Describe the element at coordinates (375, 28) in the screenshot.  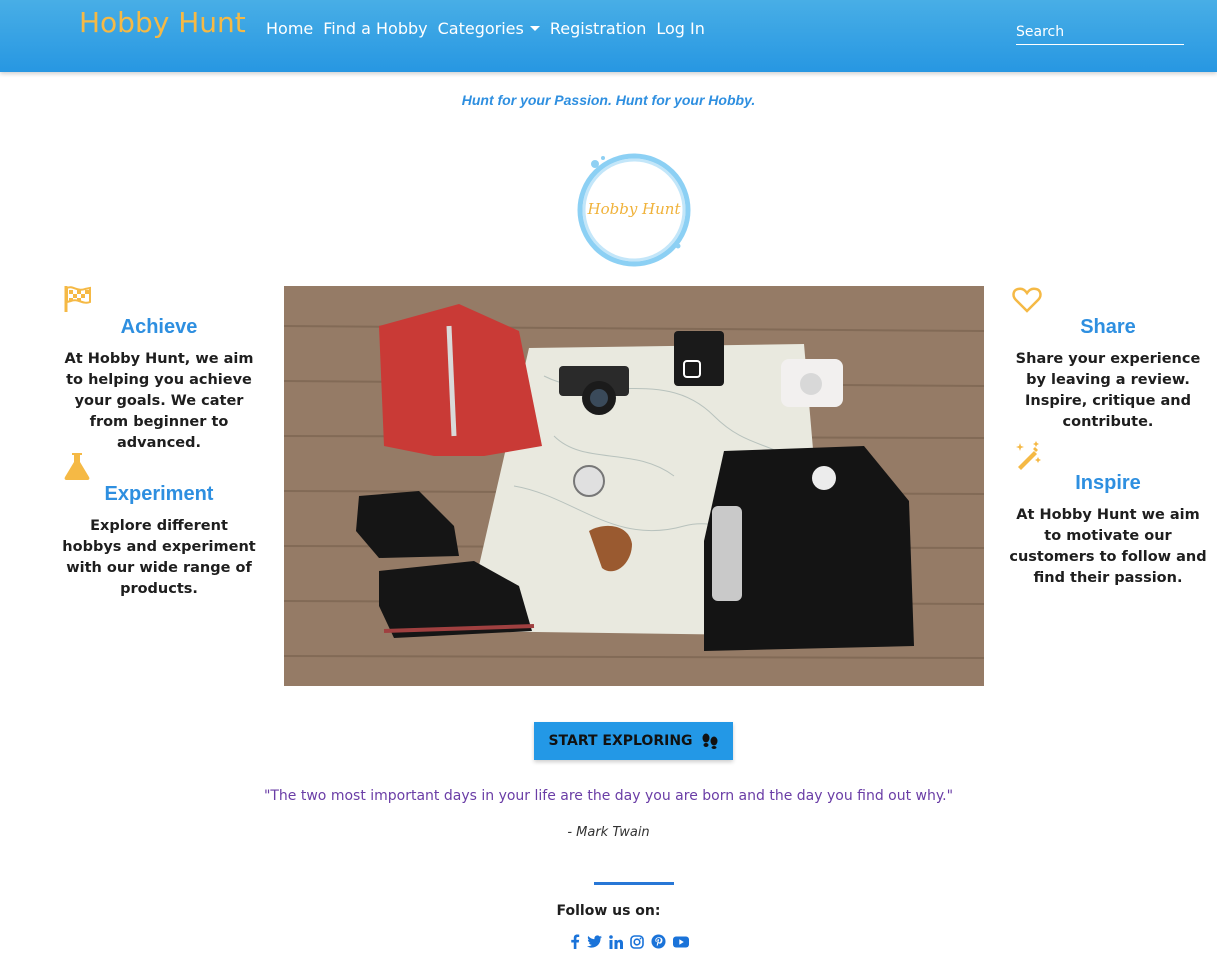
I see `nav-find-hobby-link: Find a Hobby` at that location.